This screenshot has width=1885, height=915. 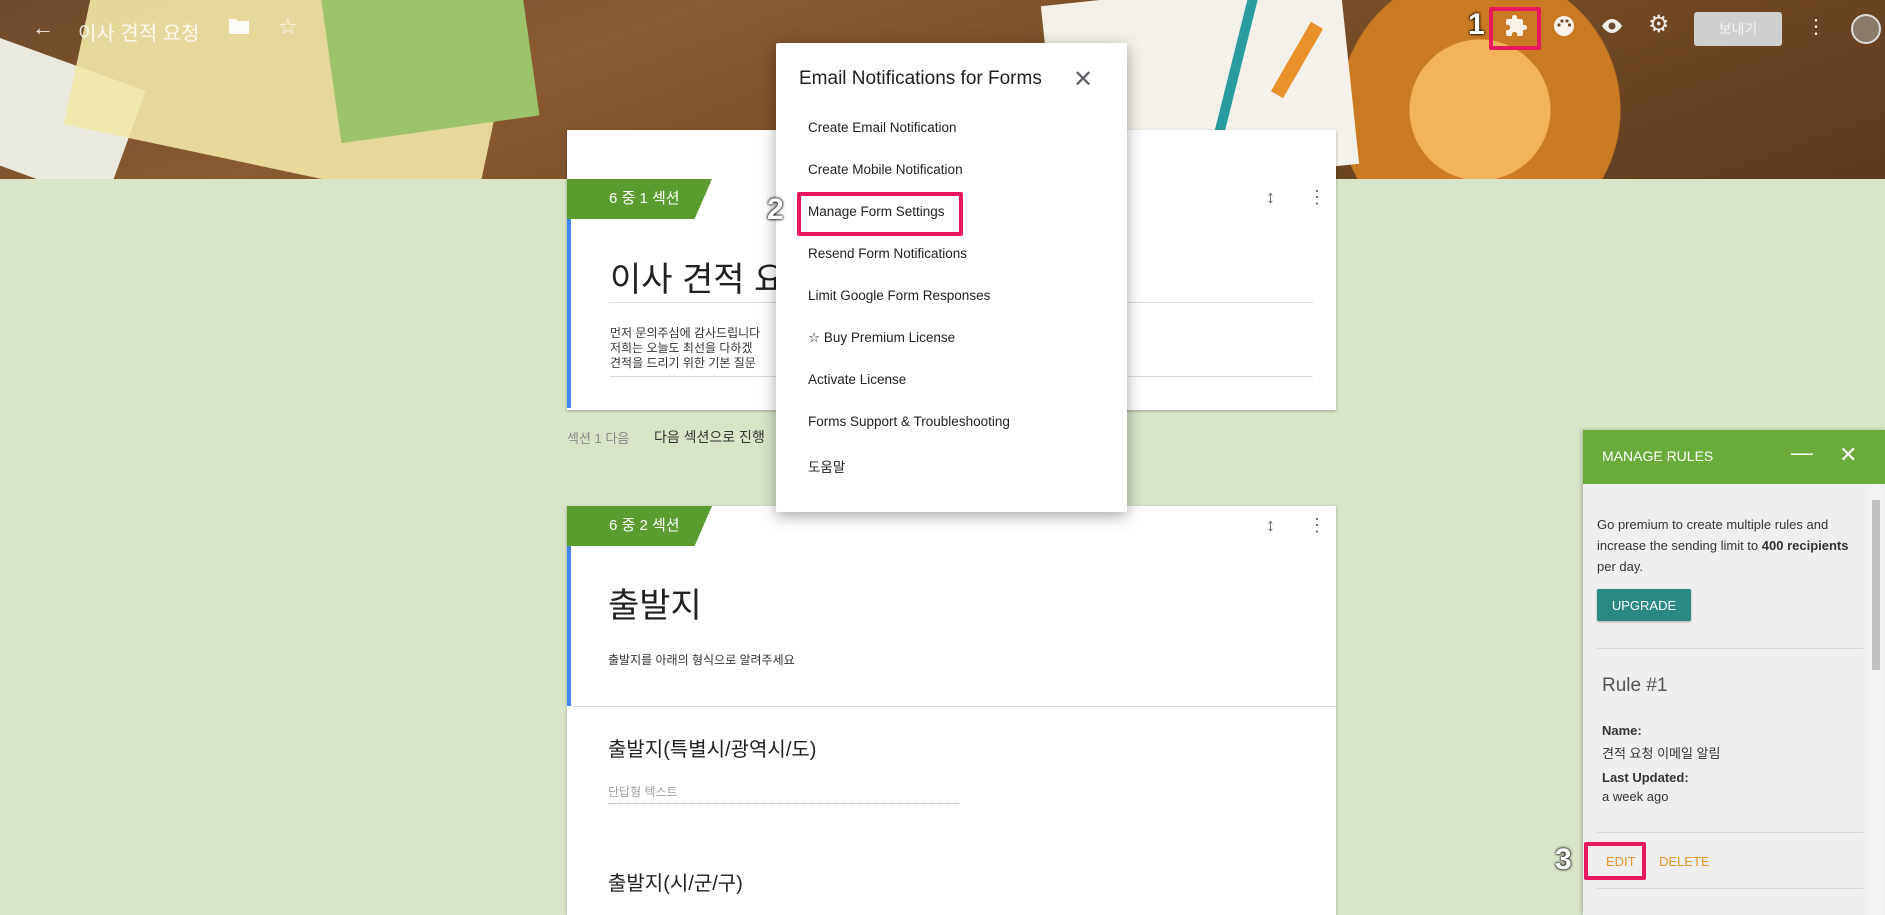 What do you see at coordinates (43, 28) in the screenshot?
I see `back-arrow-icon: ←` at bounding box center [43, 28].